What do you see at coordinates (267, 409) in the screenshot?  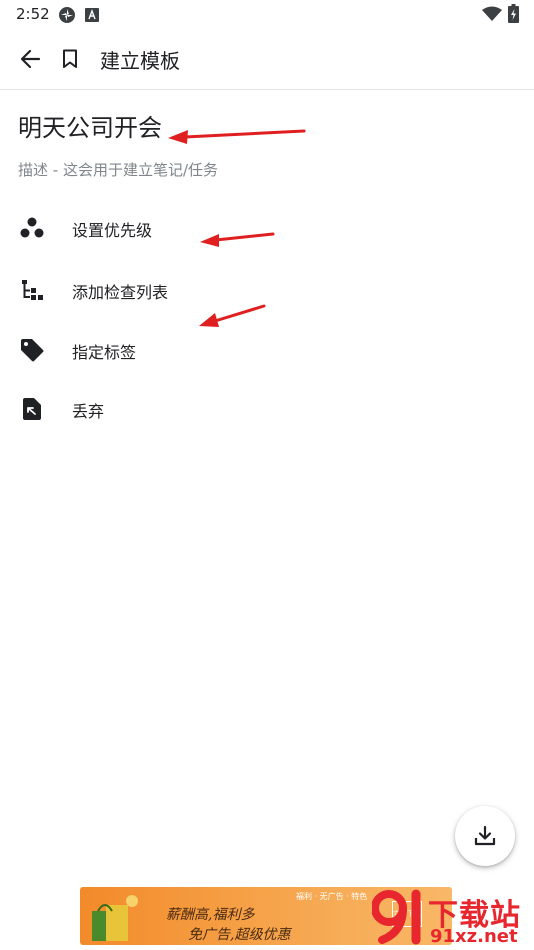 I see `menu-item-discard: 丢弃` at bounding box center [267, 409].